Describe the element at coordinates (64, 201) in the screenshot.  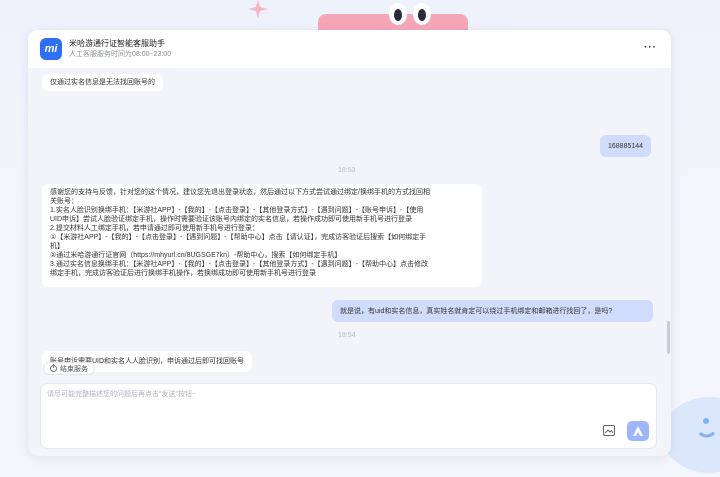
I see `message-line: 关账号：` at that location.